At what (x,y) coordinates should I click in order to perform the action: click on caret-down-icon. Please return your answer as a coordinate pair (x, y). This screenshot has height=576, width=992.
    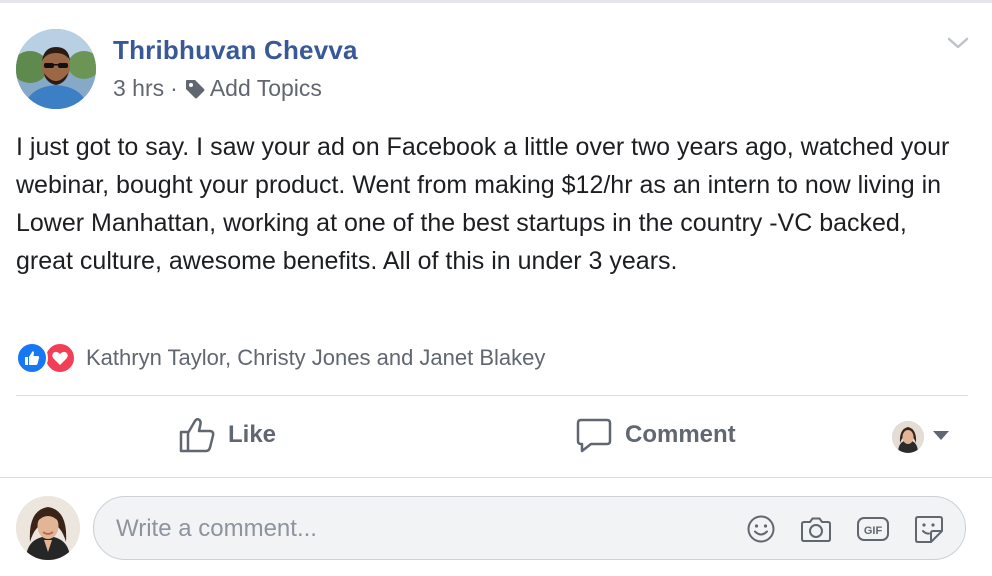
    Looking at the image, I should click on (941, 437).